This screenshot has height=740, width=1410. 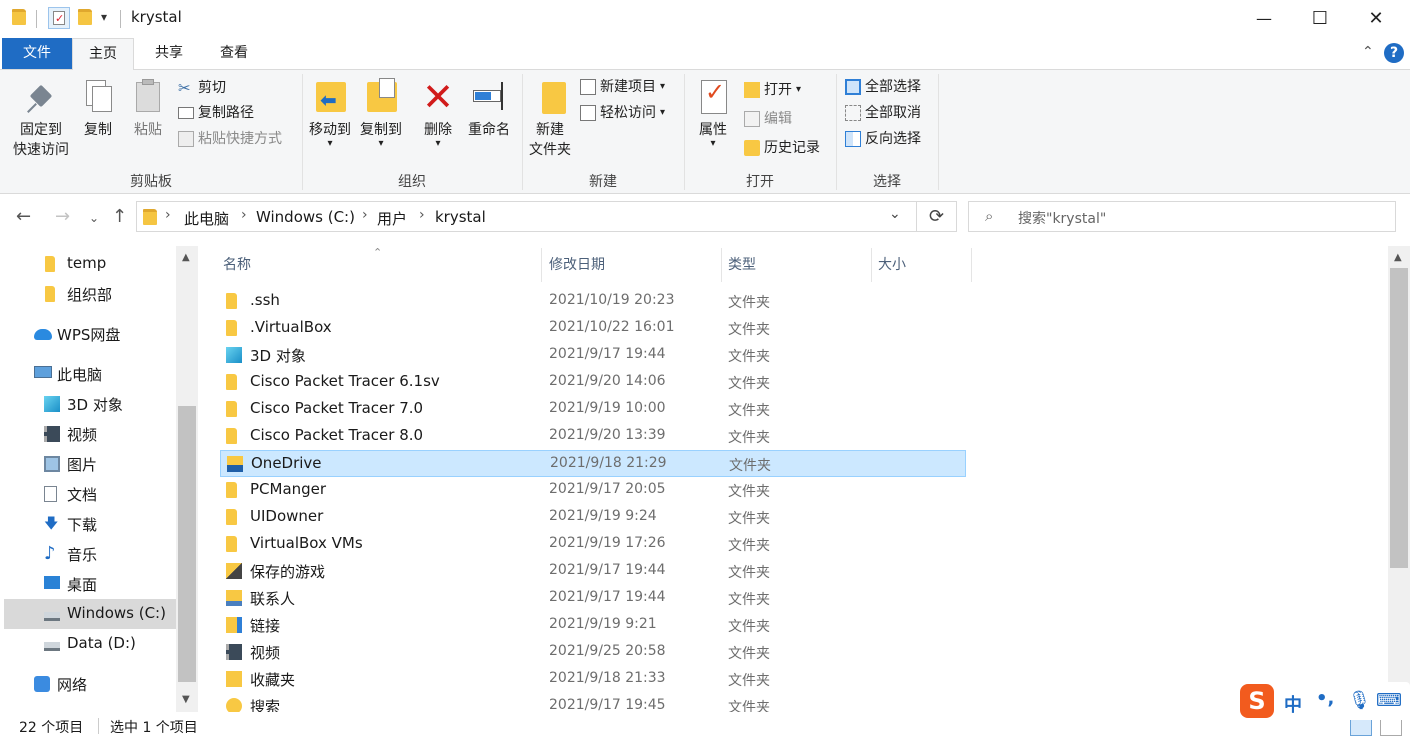 I want to click on new-item-button: 新建项目 ▾, so click(x=622, y=87).